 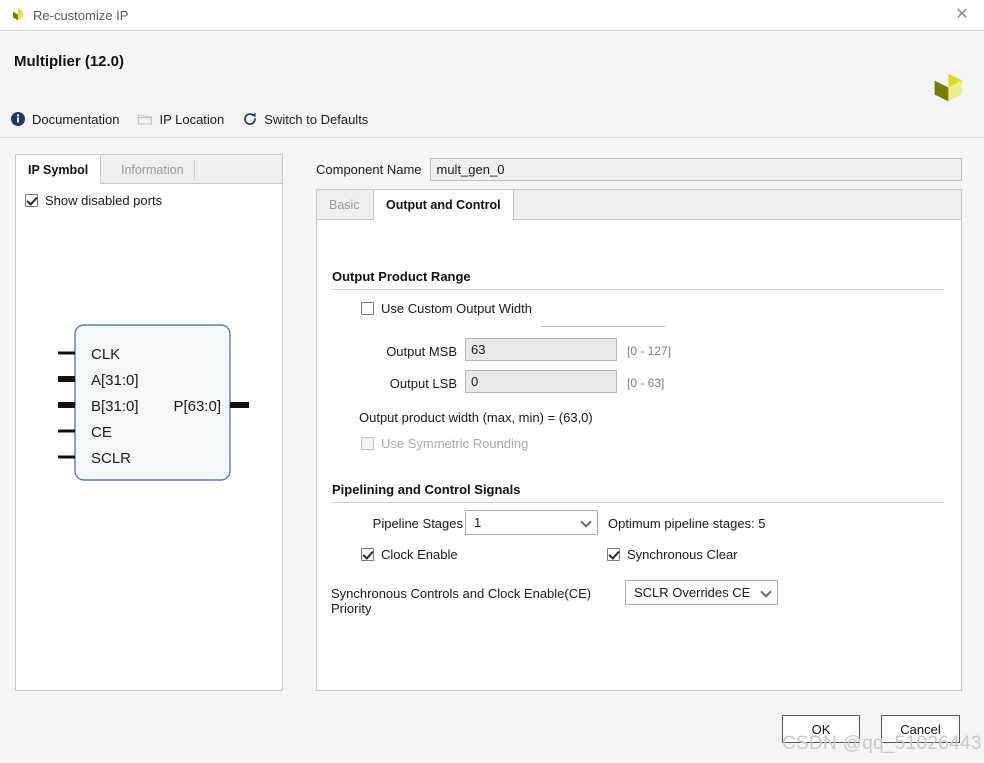 What do you see at coordinates (111, 458) in the screenshot?
I see `port-label-sclr: SCLR` at bounding box center [111, 458].